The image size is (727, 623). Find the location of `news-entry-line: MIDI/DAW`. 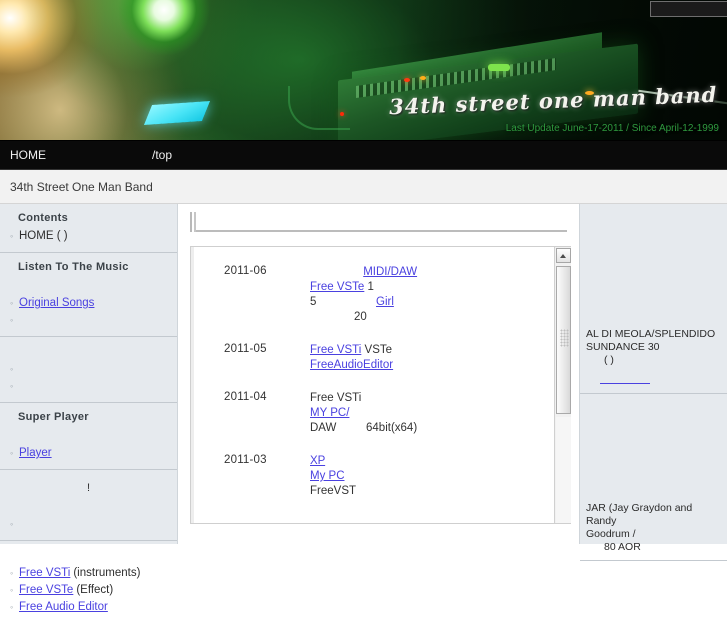

news-entry-line: MIDI/DAW is located at coordinates (431, 272).